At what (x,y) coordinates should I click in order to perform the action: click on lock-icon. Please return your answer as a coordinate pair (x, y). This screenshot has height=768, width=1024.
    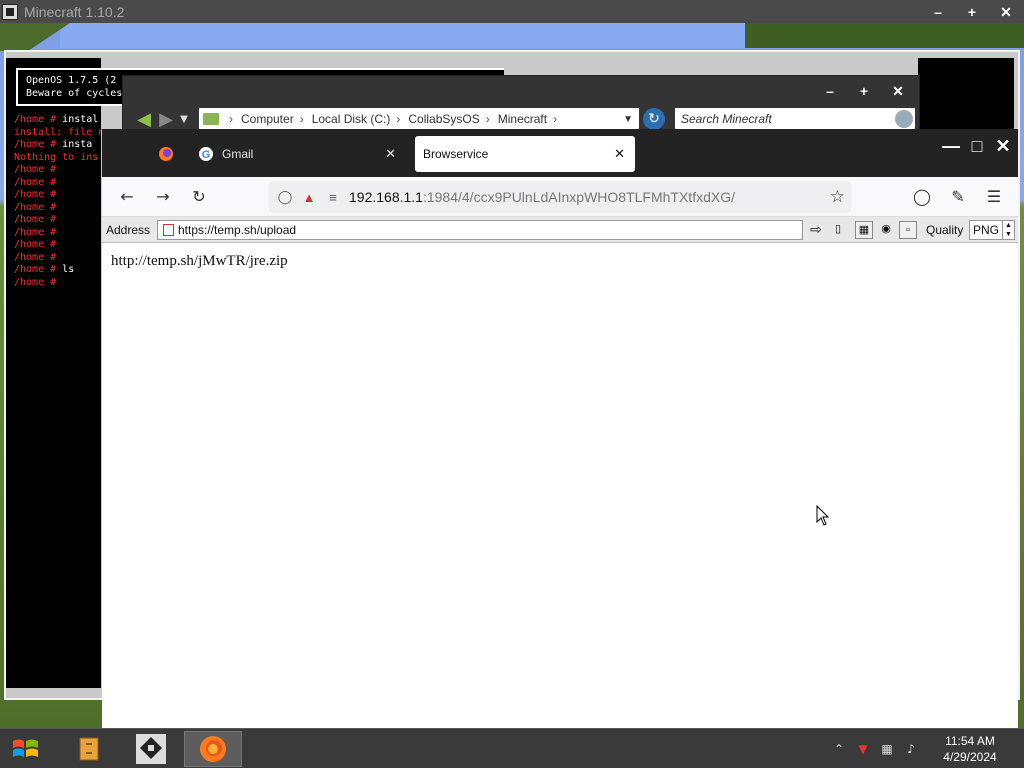
    Looking at the image, I should click on (168, 230).